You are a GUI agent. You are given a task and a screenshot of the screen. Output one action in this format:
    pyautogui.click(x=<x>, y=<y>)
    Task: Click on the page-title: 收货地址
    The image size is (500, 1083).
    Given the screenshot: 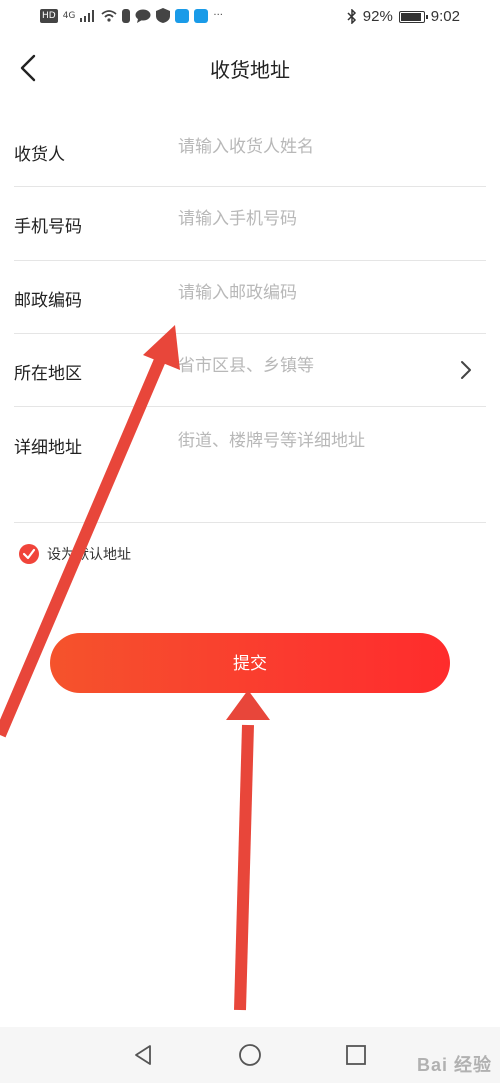 What is the action you would take?
    pyautogui.click(x=250, y=70)
    